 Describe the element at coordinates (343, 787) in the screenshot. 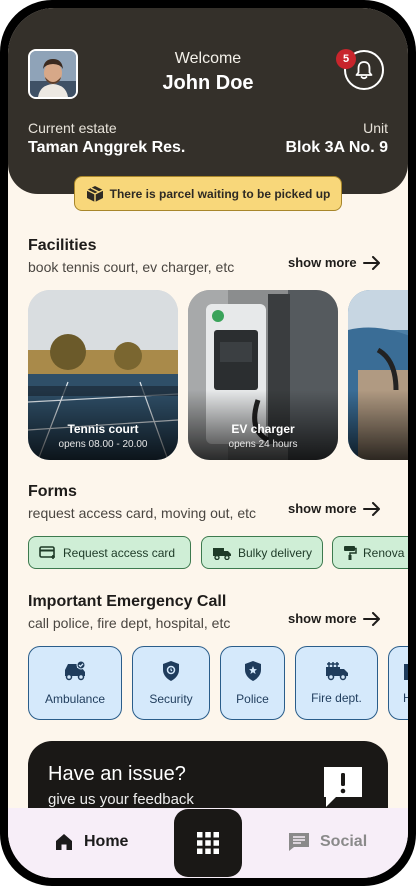

I see `feedback-chat-icon` at that location.